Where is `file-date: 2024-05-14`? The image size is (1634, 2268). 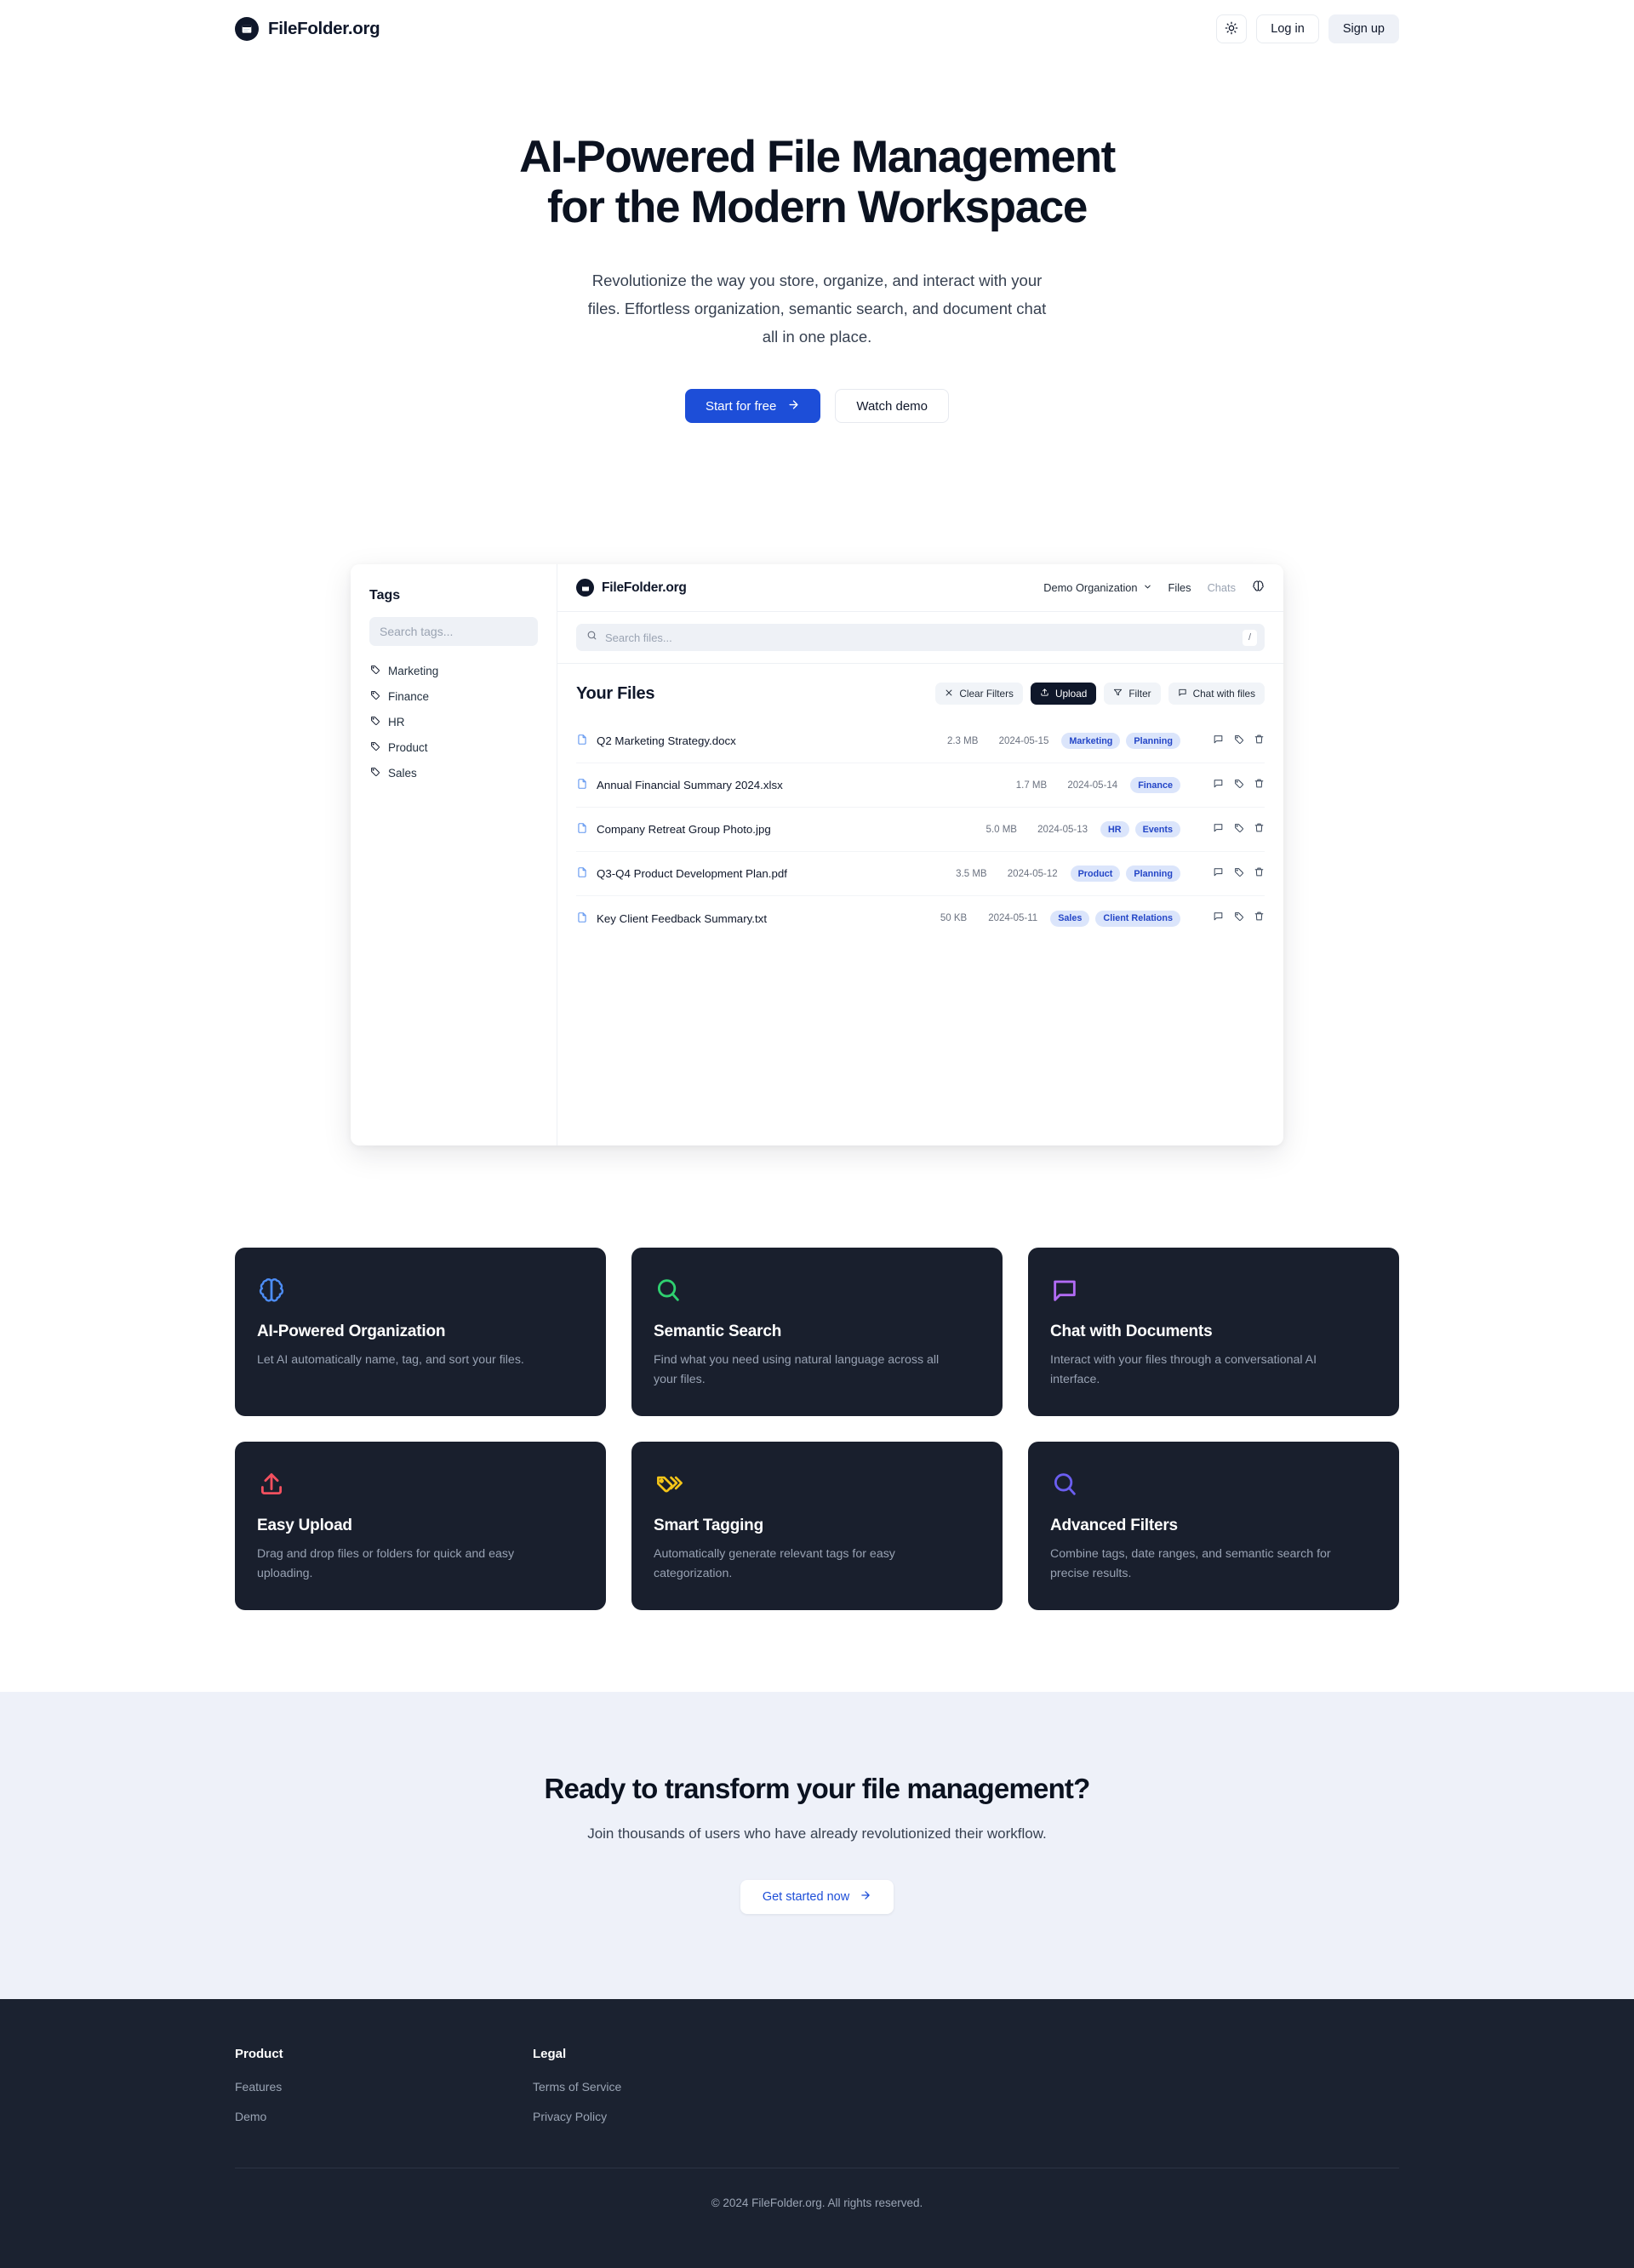
file-date: 2024-05-14 is located at coordinates (1092, 785).